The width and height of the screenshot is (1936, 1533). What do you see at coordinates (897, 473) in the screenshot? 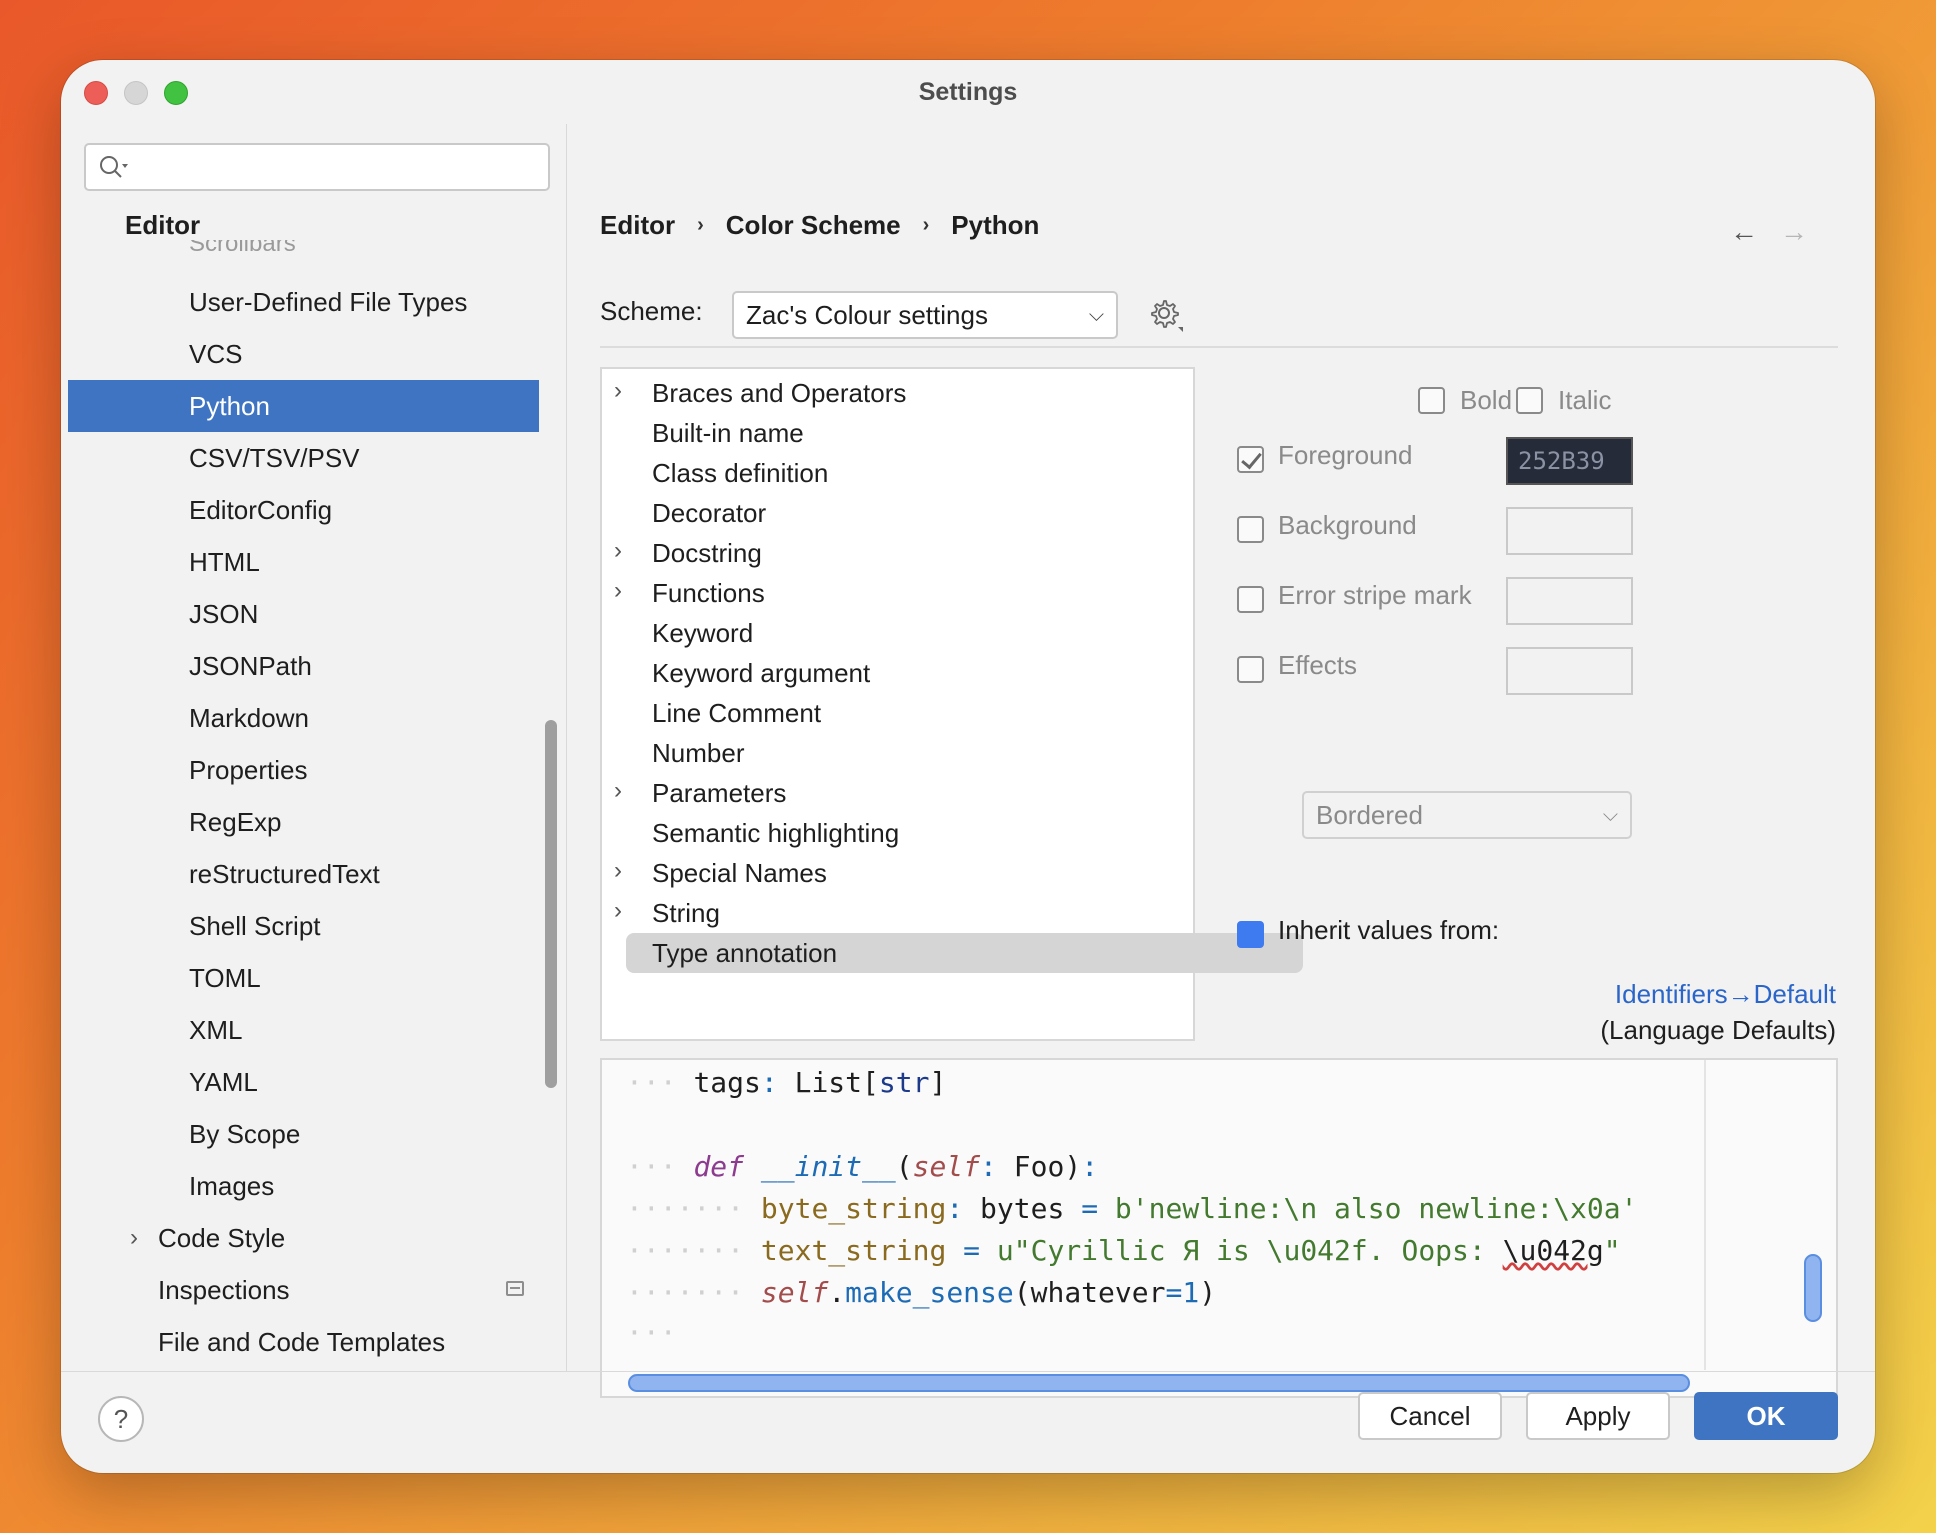
I see `tree-item-class-definition: Class definition` at bounding box center [897, 473].